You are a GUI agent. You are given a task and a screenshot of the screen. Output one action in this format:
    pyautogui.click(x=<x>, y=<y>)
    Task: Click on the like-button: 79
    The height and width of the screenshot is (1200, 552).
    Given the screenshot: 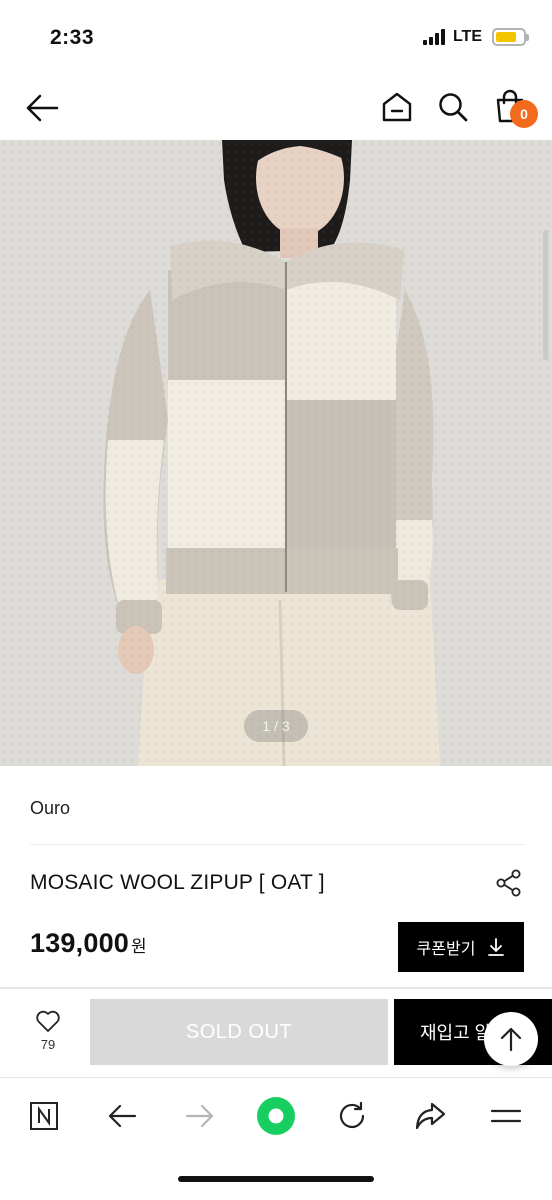 What is the action you would take?
    pyautogui.click(x=48, y=1037)
    